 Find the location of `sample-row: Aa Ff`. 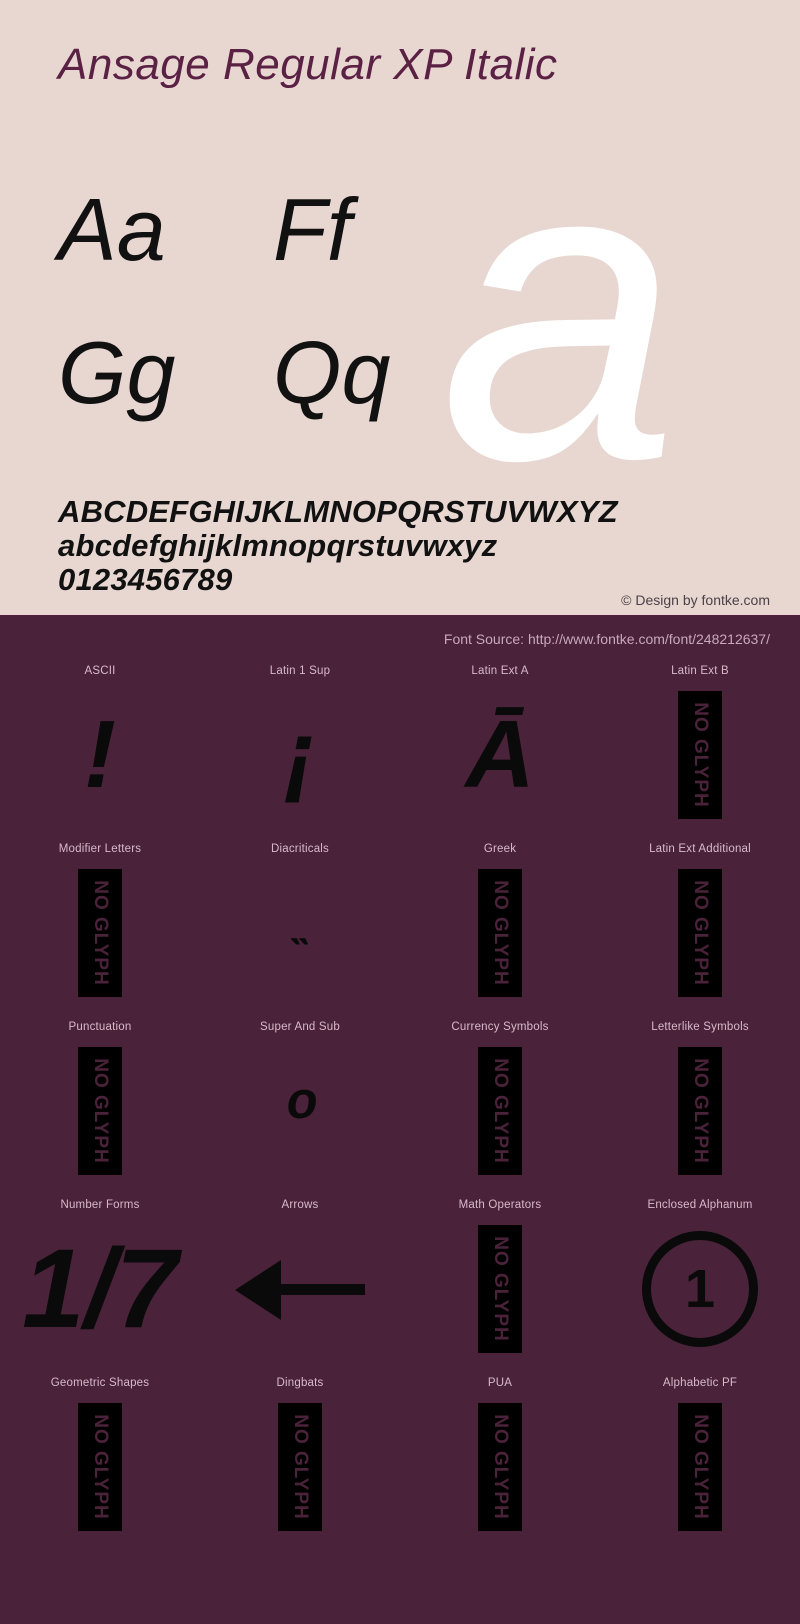

sample-row: Aa Ff is located at coordinates (273, 246).